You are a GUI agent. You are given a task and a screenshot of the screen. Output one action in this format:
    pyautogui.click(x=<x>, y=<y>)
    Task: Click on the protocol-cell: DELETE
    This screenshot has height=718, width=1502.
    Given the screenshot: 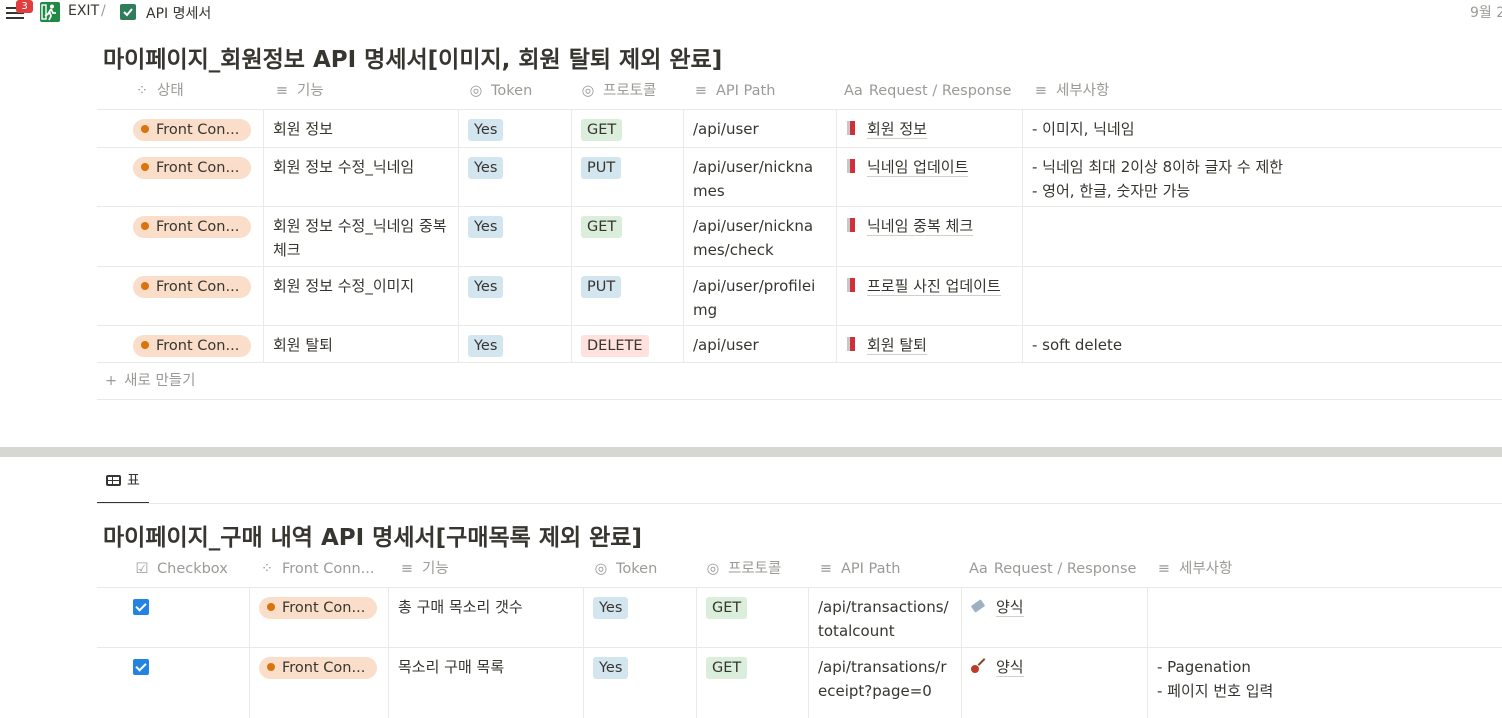 What is the action you would take?
    pyautogui.click(x=627, y=344)
    